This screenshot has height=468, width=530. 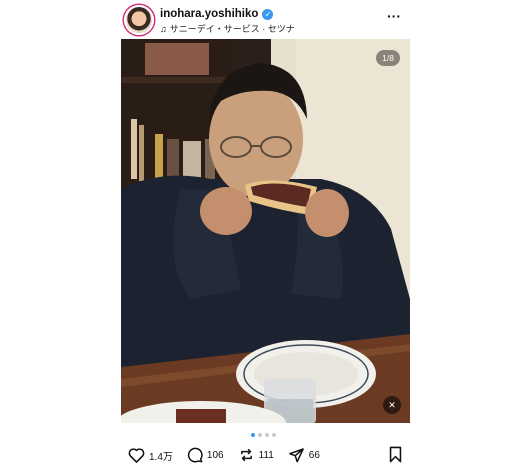 I want to click on save-button, so click(x=395, y=457).